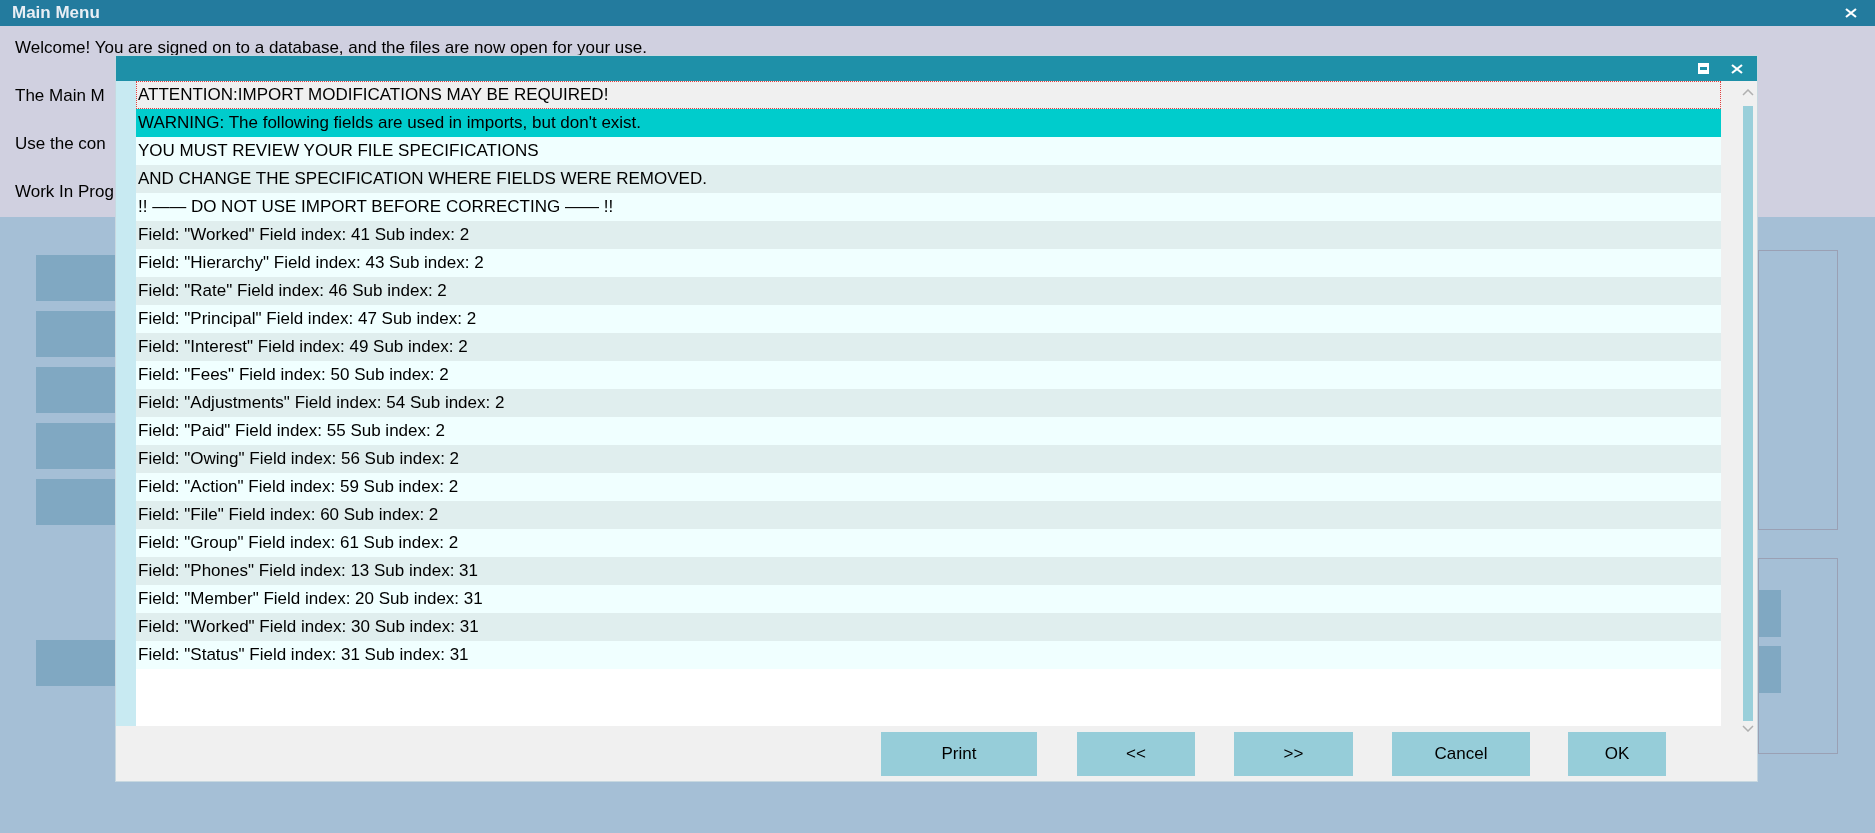 The height and width of the screenshot is (833, 1875). What do you see at coordinates (64, 192) in the screenshot?
I see `intro-text: Work In Prog` at bounding box center [64, 192].